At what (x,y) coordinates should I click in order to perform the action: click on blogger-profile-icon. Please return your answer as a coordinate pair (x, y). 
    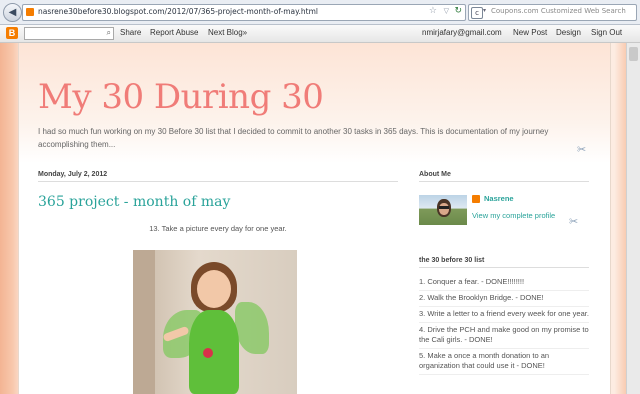
    Looking at the image, I should click on (476, 199).